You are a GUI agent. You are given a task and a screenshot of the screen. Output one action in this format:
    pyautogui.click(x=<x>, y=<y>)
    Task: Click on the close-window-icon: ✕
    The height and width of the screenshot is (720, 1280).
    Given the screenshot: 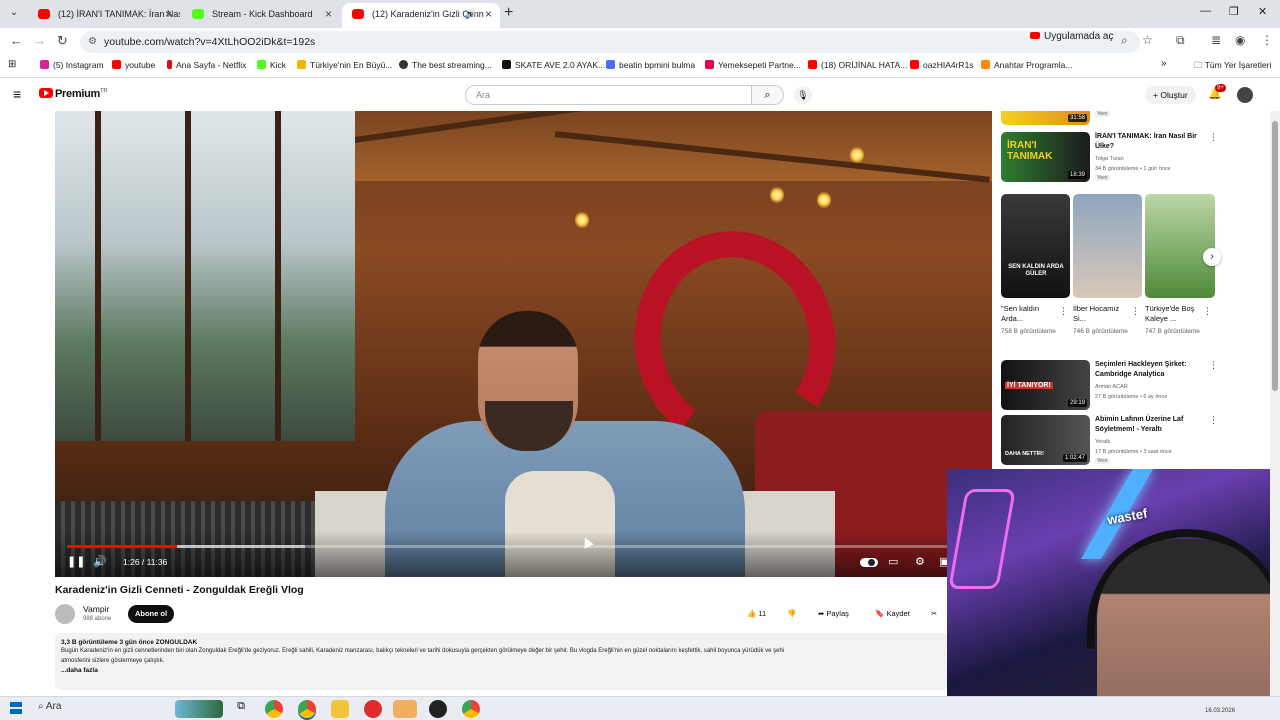 What is the action you would take?
    pyautogui.click(x=1262, y=11)
    